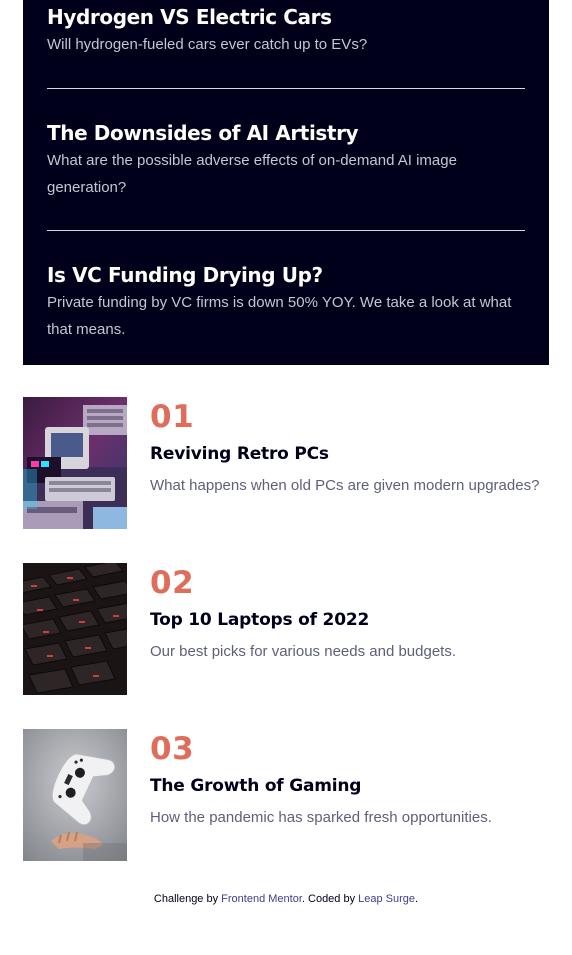 The height and width of the screenshot is (955, 572). I want to click on article-title: Top 10 Laptops of 2022, so click(259, 620).